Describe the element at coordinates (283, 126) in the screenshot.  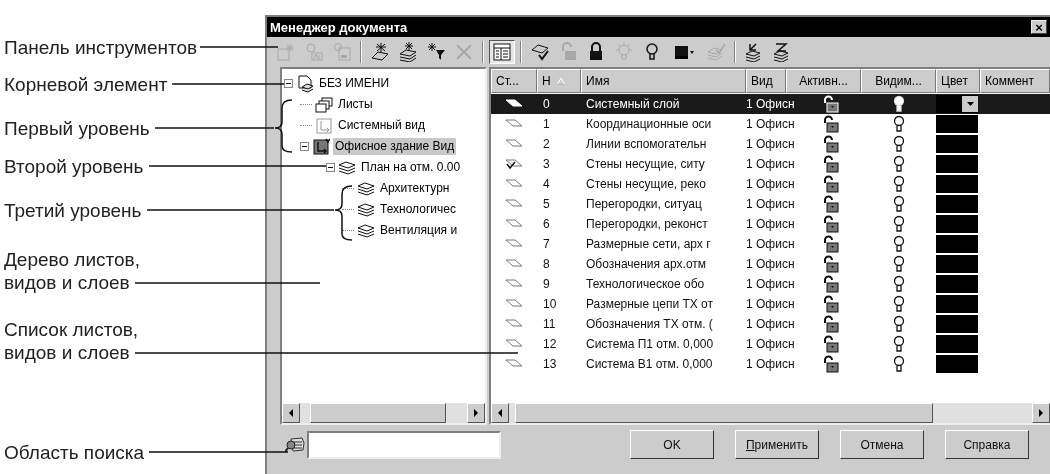
I see `curly-brace` at that location.